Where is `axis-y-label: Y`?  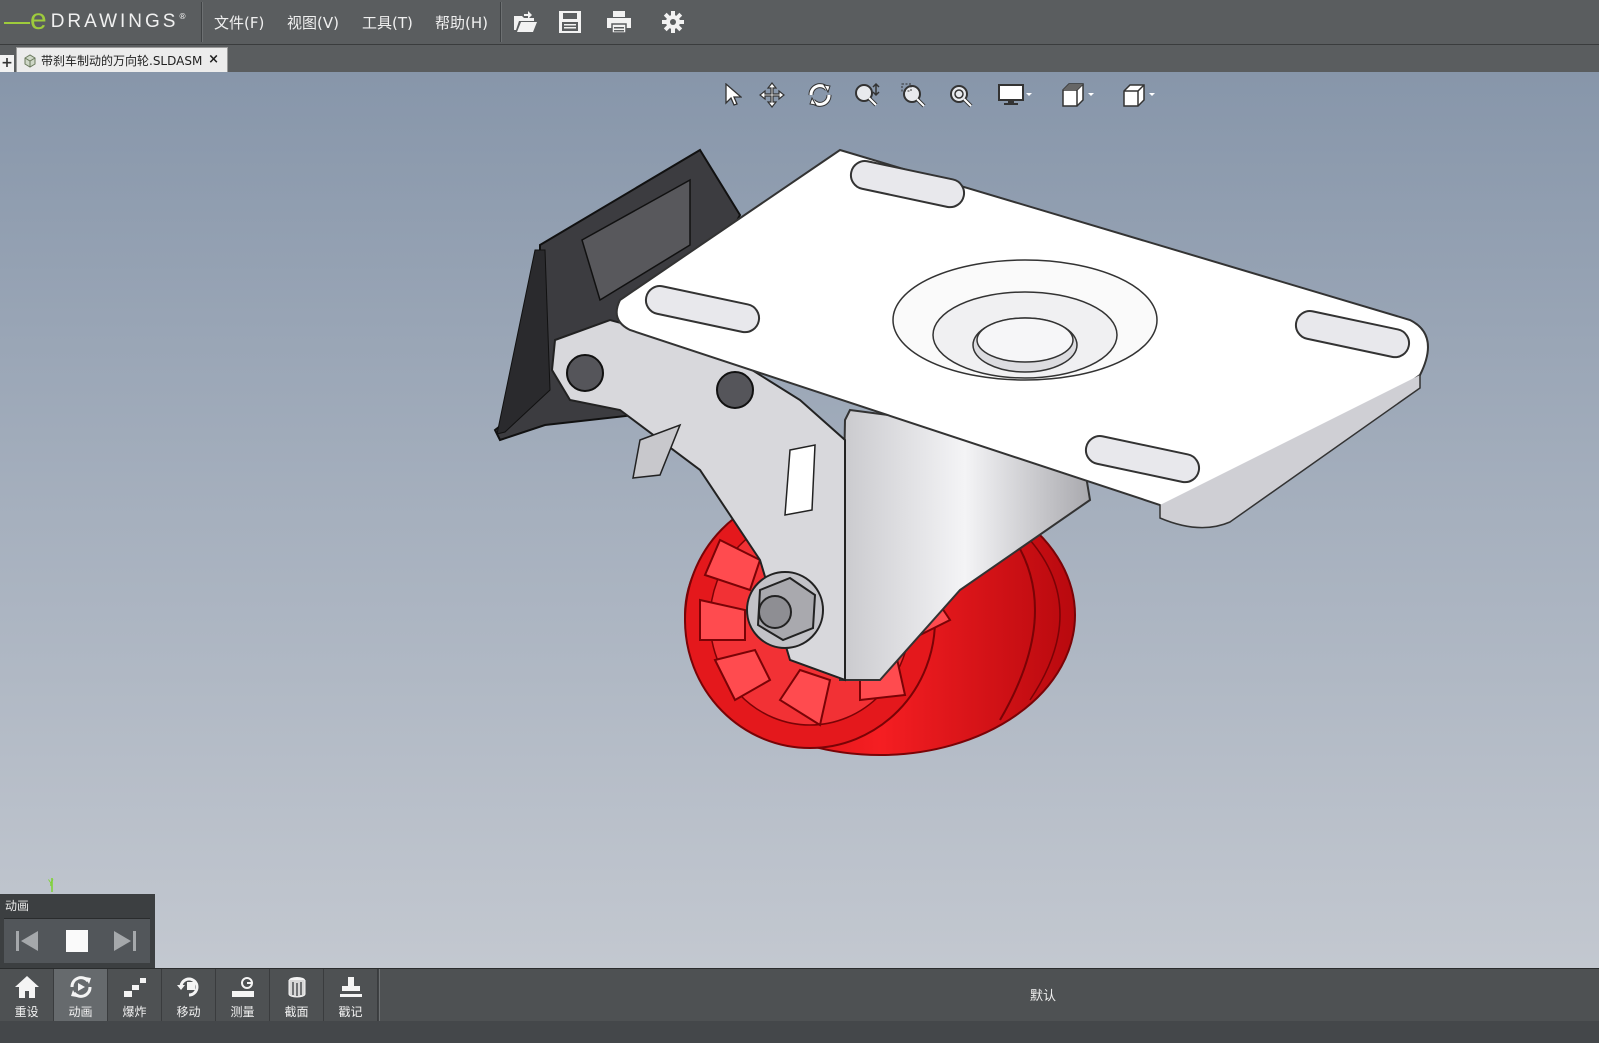
axis-y-label: Y is located at coordinates (50, 884).